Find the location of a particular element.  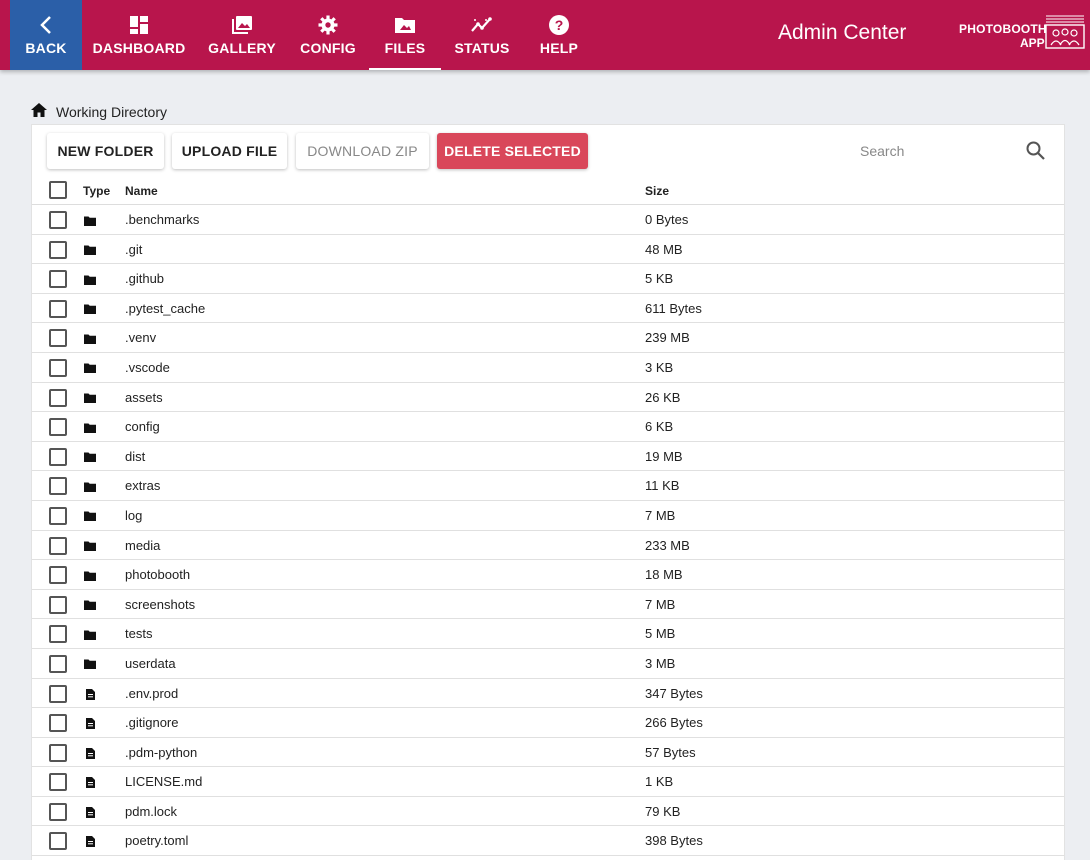

column-size: Size is located at coordinates (657, 191).